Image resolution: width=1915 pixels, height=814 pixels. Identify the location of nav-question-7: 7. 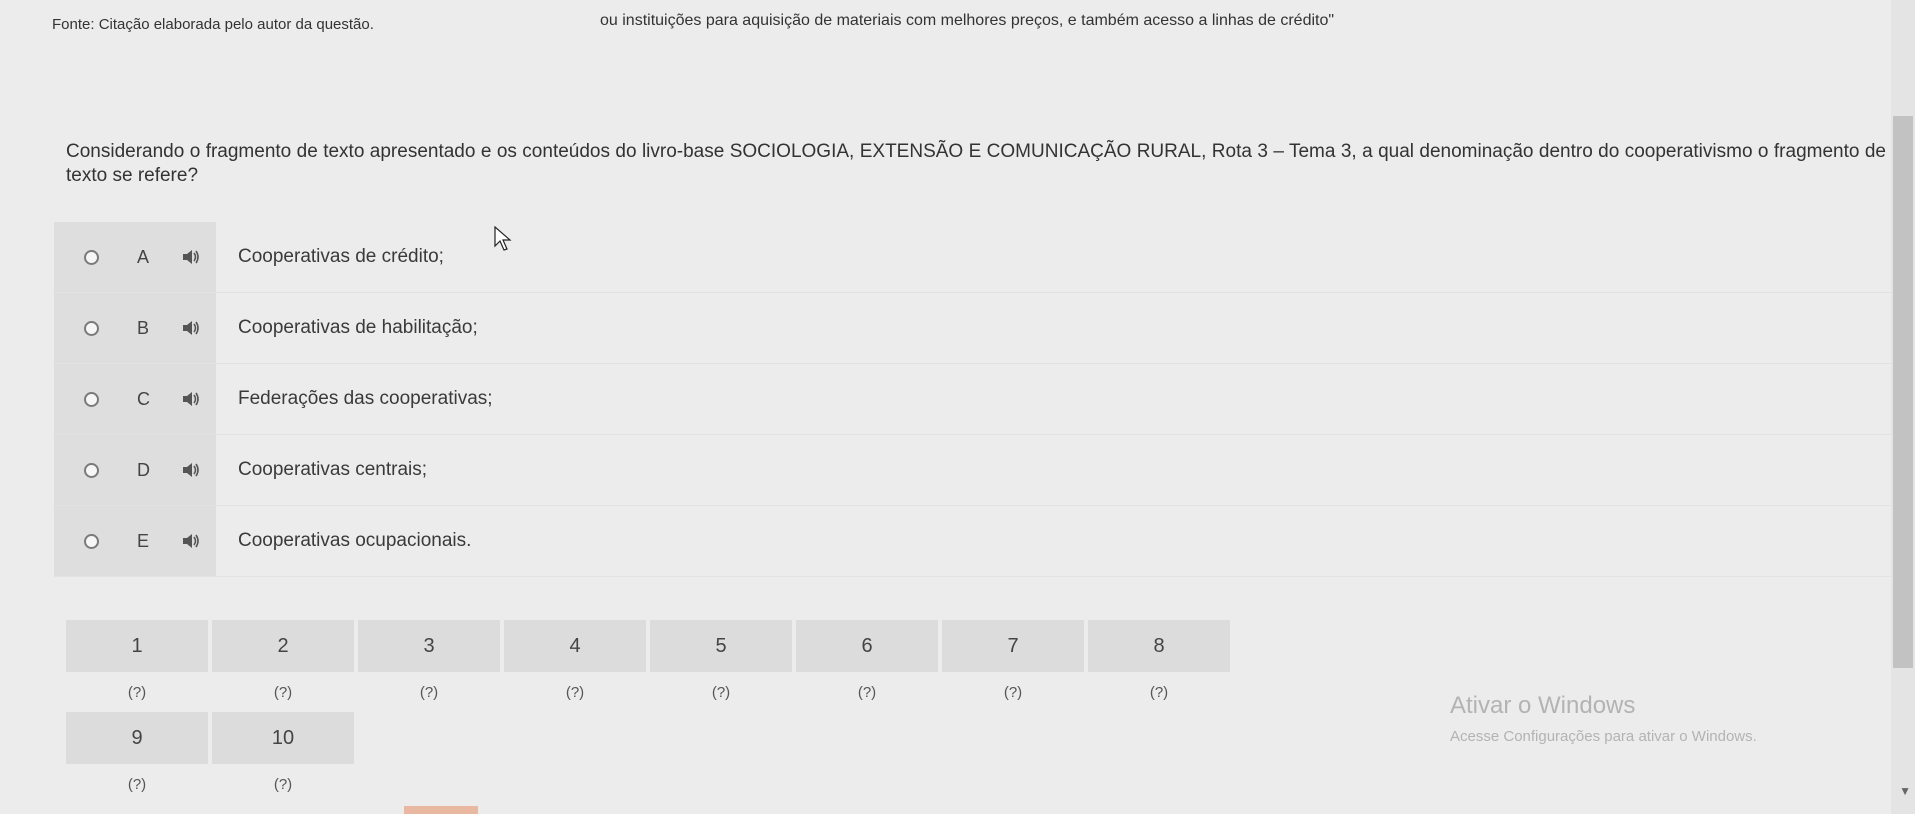
(1013, 646).